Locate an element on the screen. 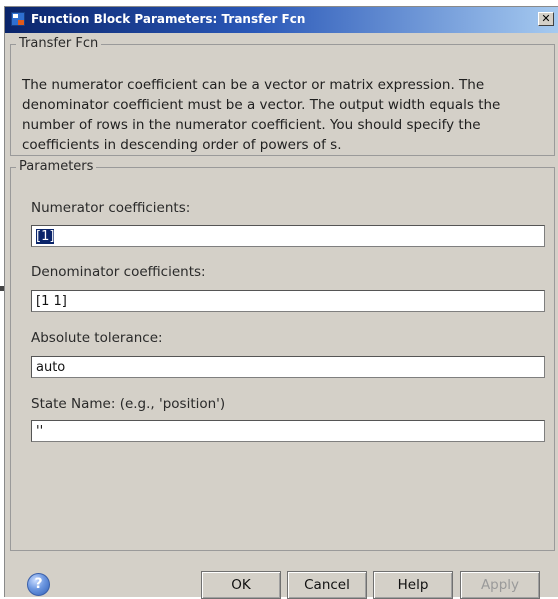  cancel-button: Cancel is located at coordinates (327, 585).